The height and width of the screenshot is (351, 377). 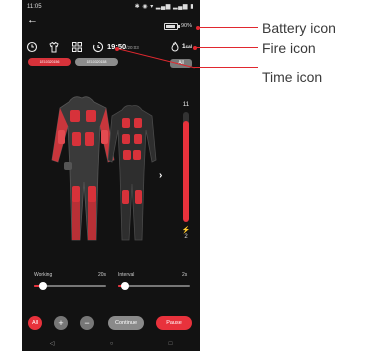 What do you see at coordinates (32, 20) in the screenshot?
I see `back-arrow-icon: ←` at bounding box center [32, 20].